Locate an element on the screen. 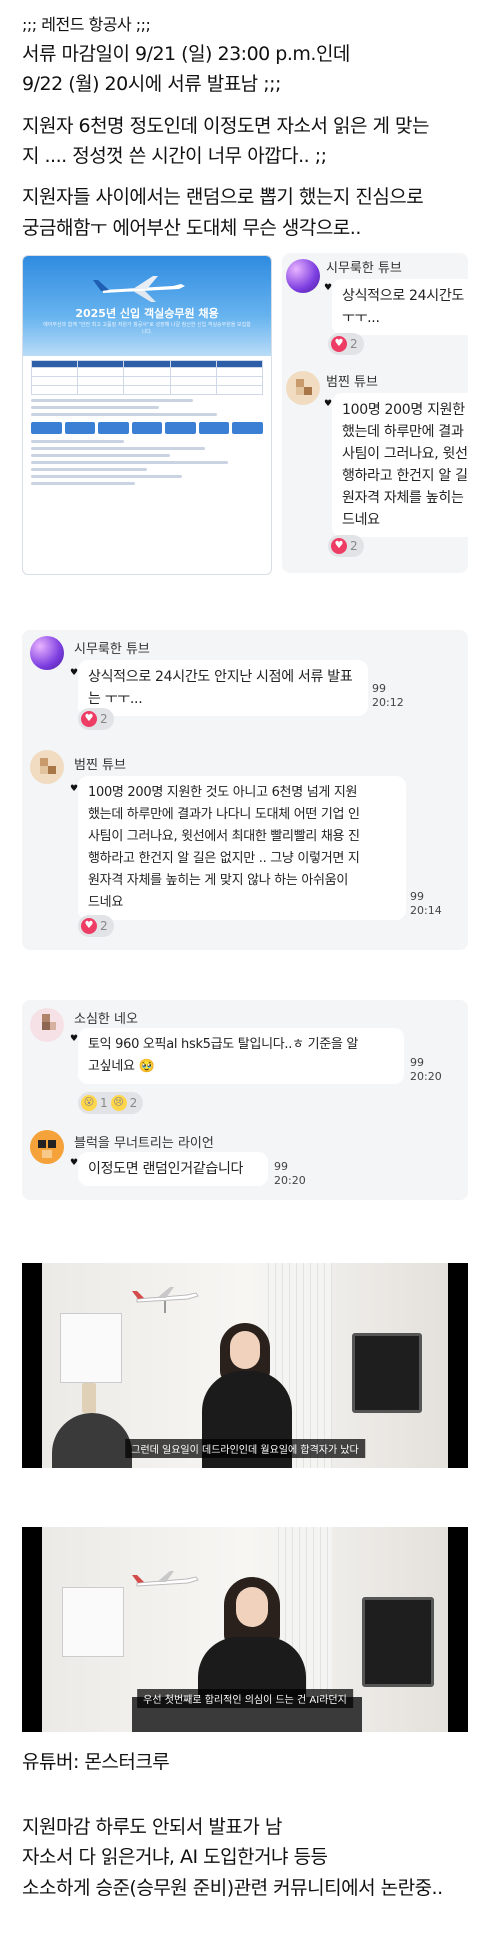 This screenshot has height=1951, width=487. post-text-line: 9/22 (월) 20시에 서류 발표남 ;;; is located at coordinates (151, 84).